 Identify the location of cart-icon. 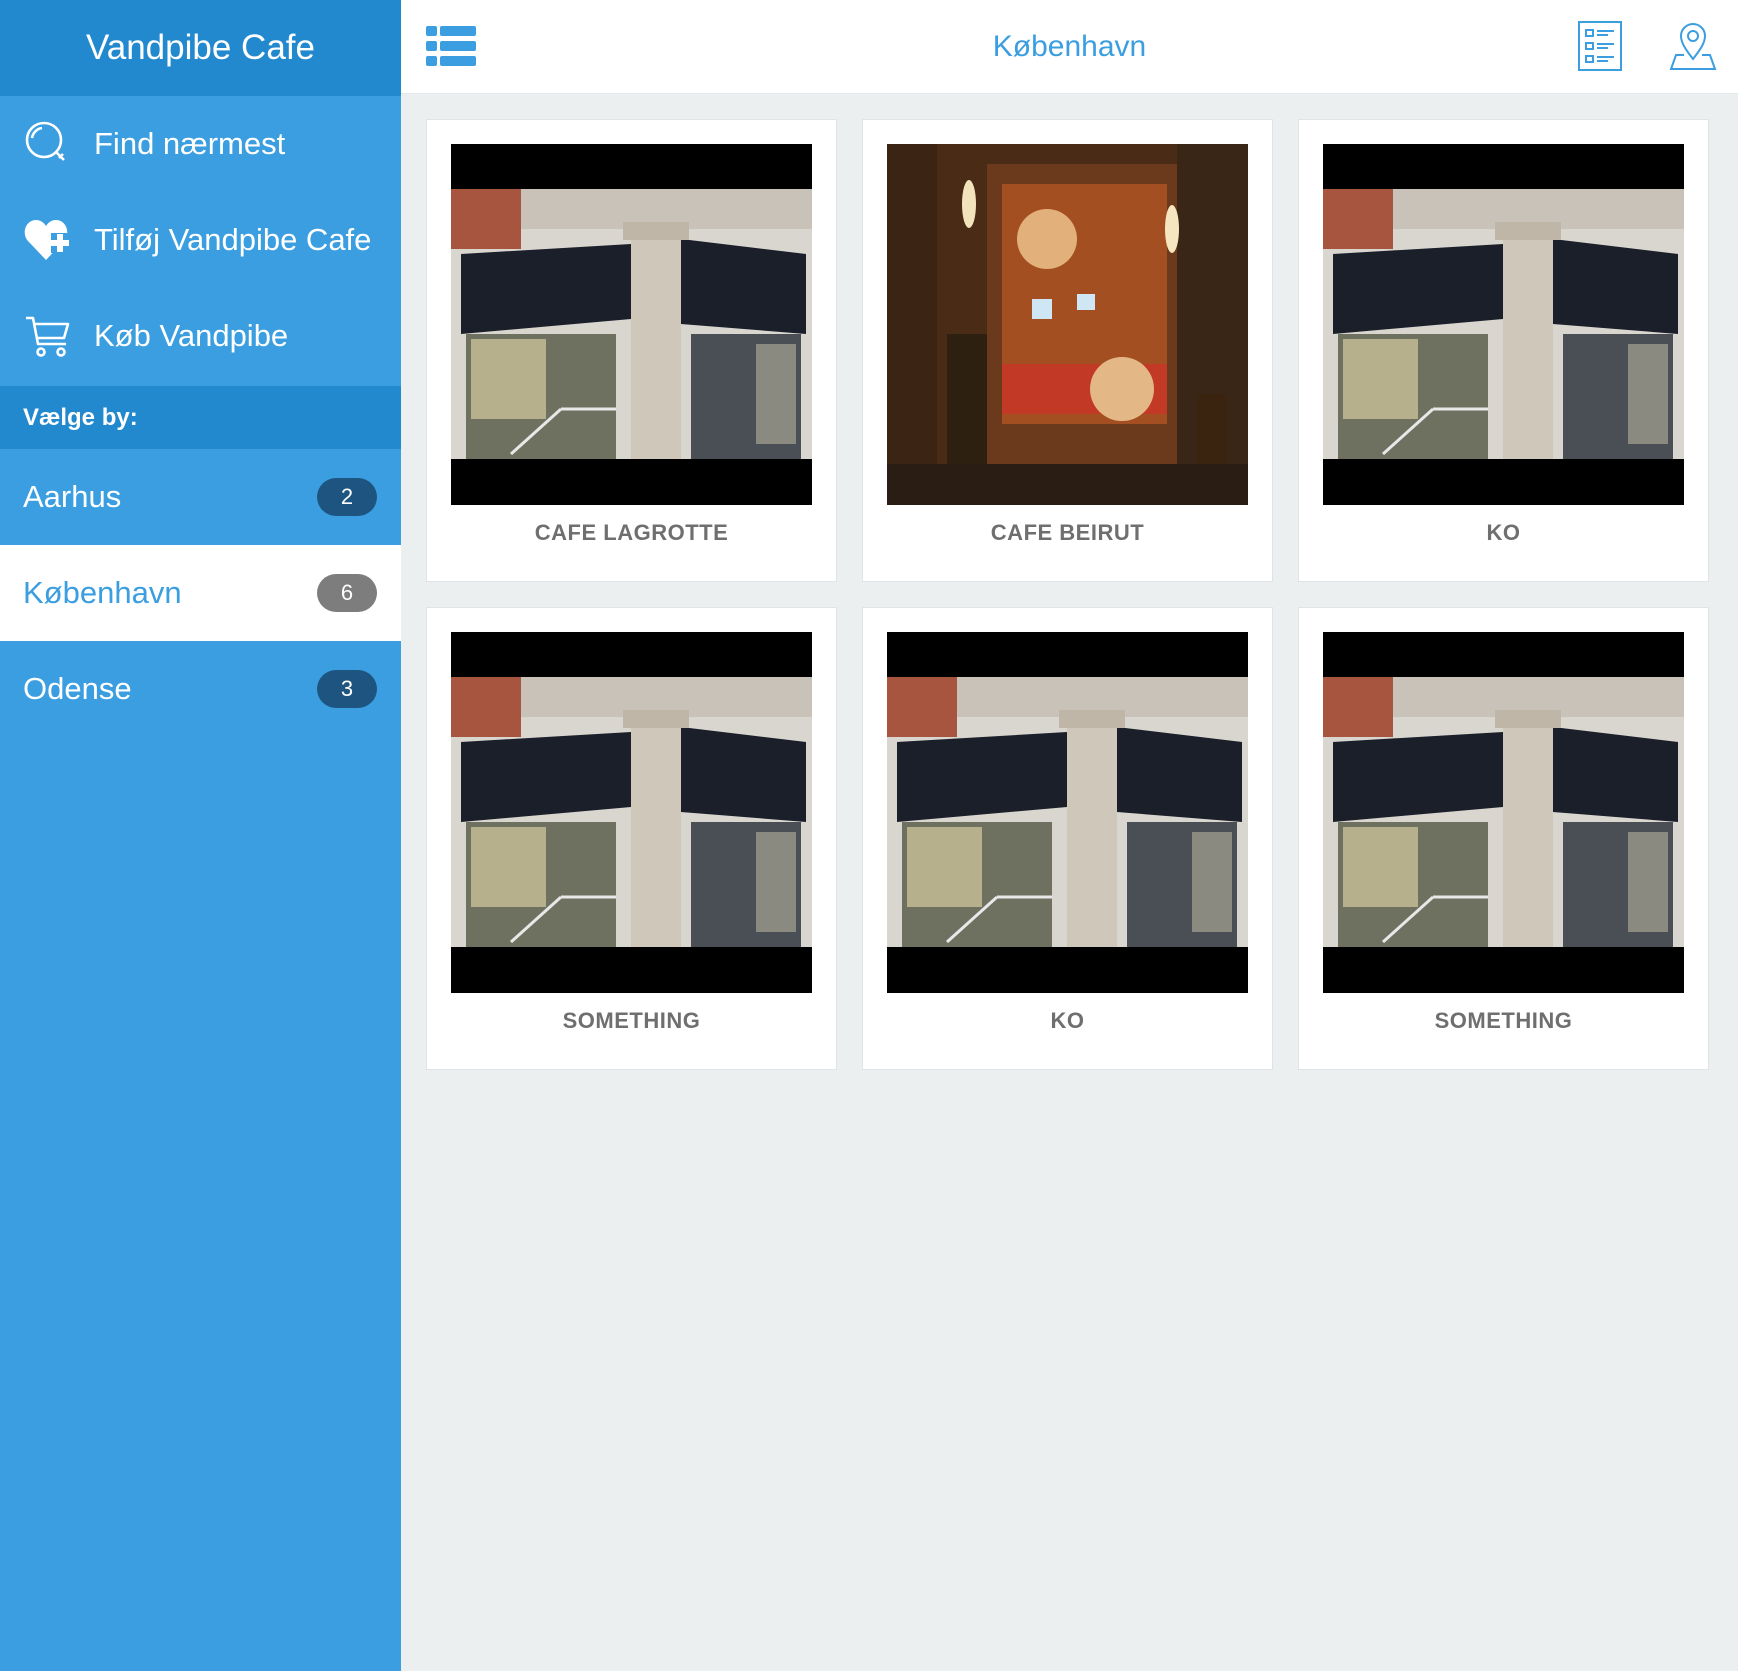
(48, 336).